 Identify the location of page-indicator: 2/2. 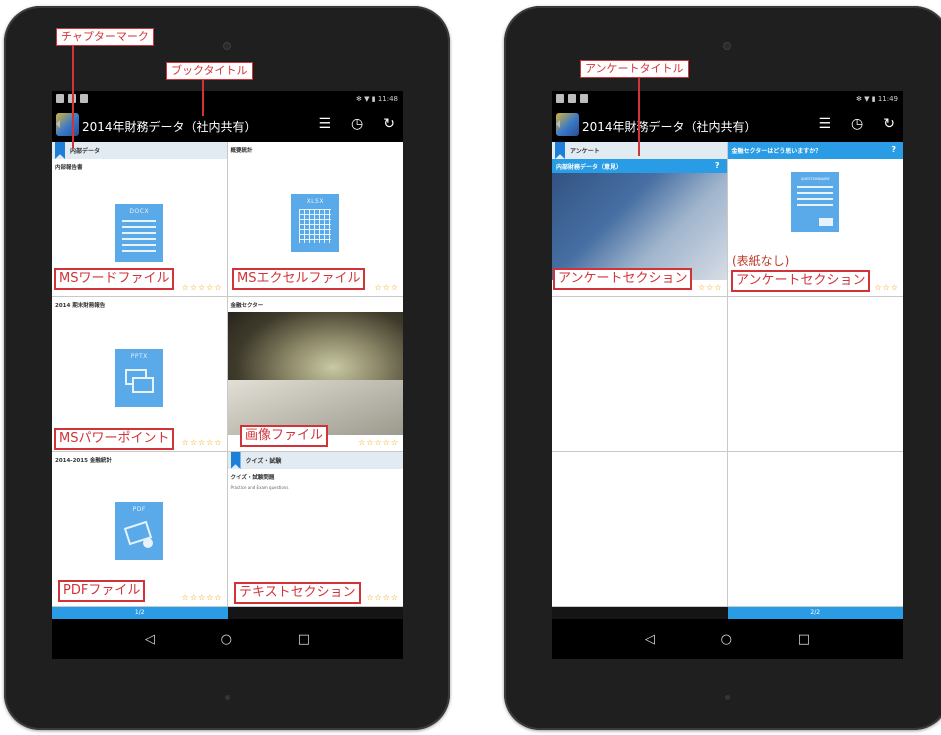
(815, 613).